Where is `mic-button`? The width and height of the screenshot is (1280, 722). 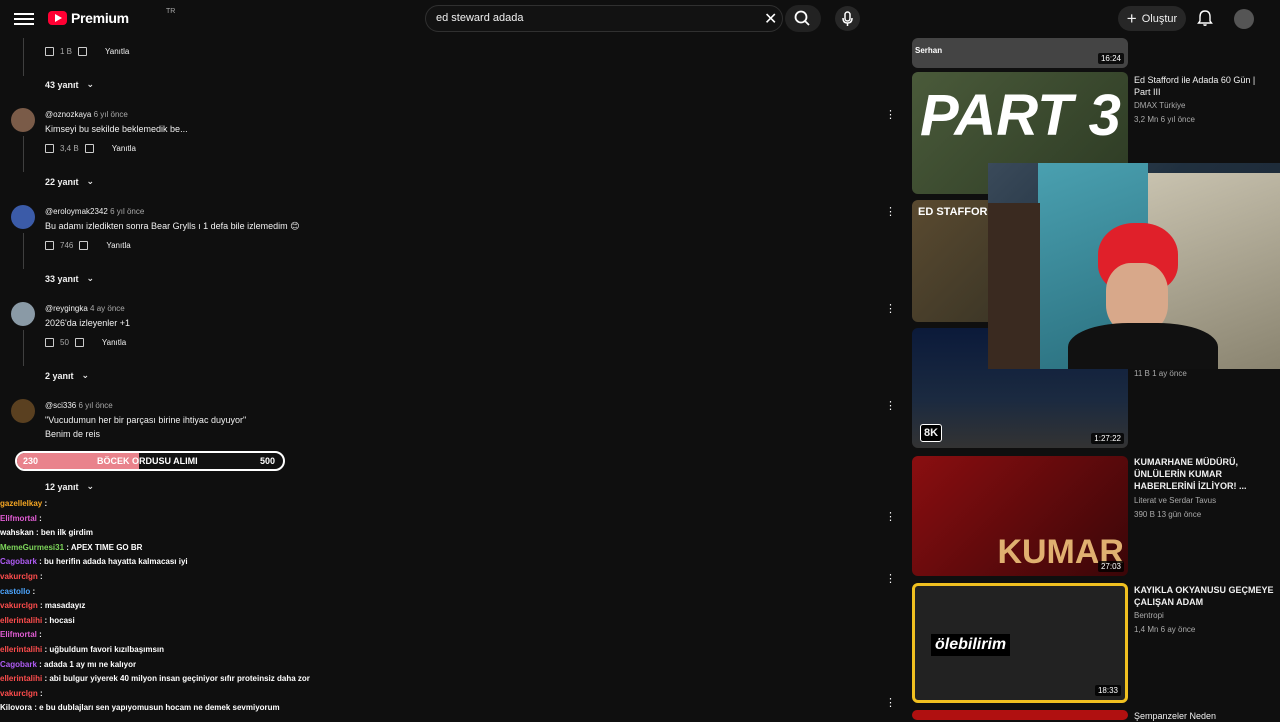
mic-button is located at coordinates (847, 18).